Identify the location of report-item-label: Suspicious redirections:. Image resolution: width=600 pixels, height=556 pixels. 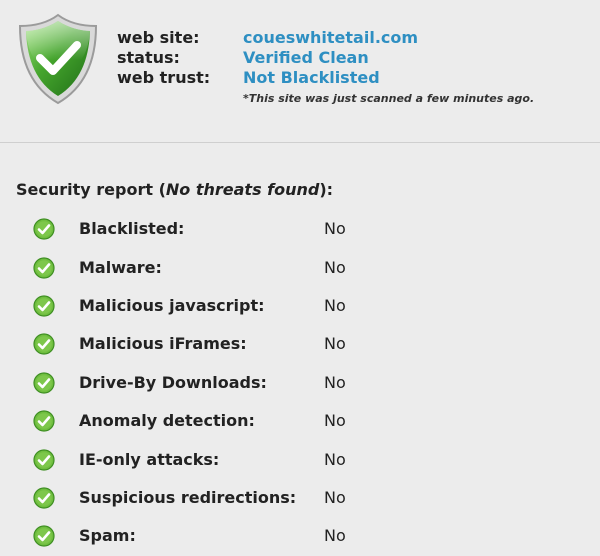
(188, 497).